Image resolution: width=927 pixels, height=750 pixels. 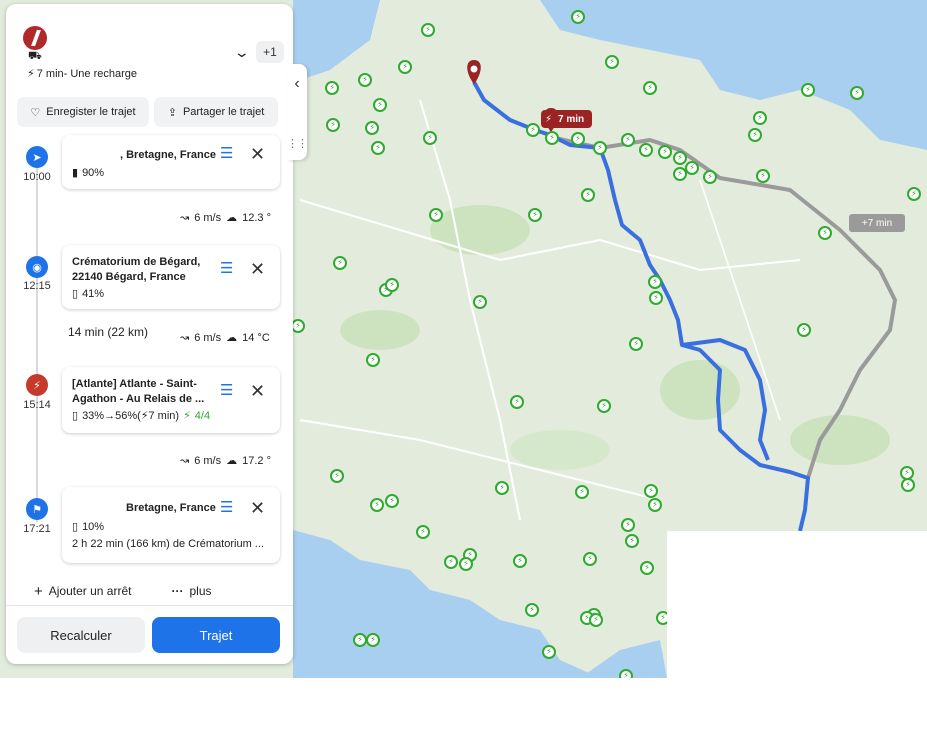 What do you see at coordinates (567, 119) in the screenshot?
I see `charging-stop-pin-label: ⚡ 7 min` at bounding box center [567, 119].